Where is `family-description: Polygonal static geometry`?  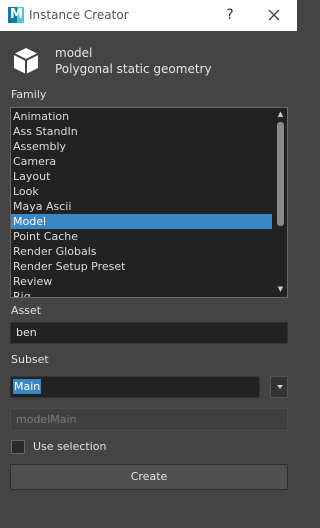
family-description: Polygonal static geometry is located at coordinates (133, 69).